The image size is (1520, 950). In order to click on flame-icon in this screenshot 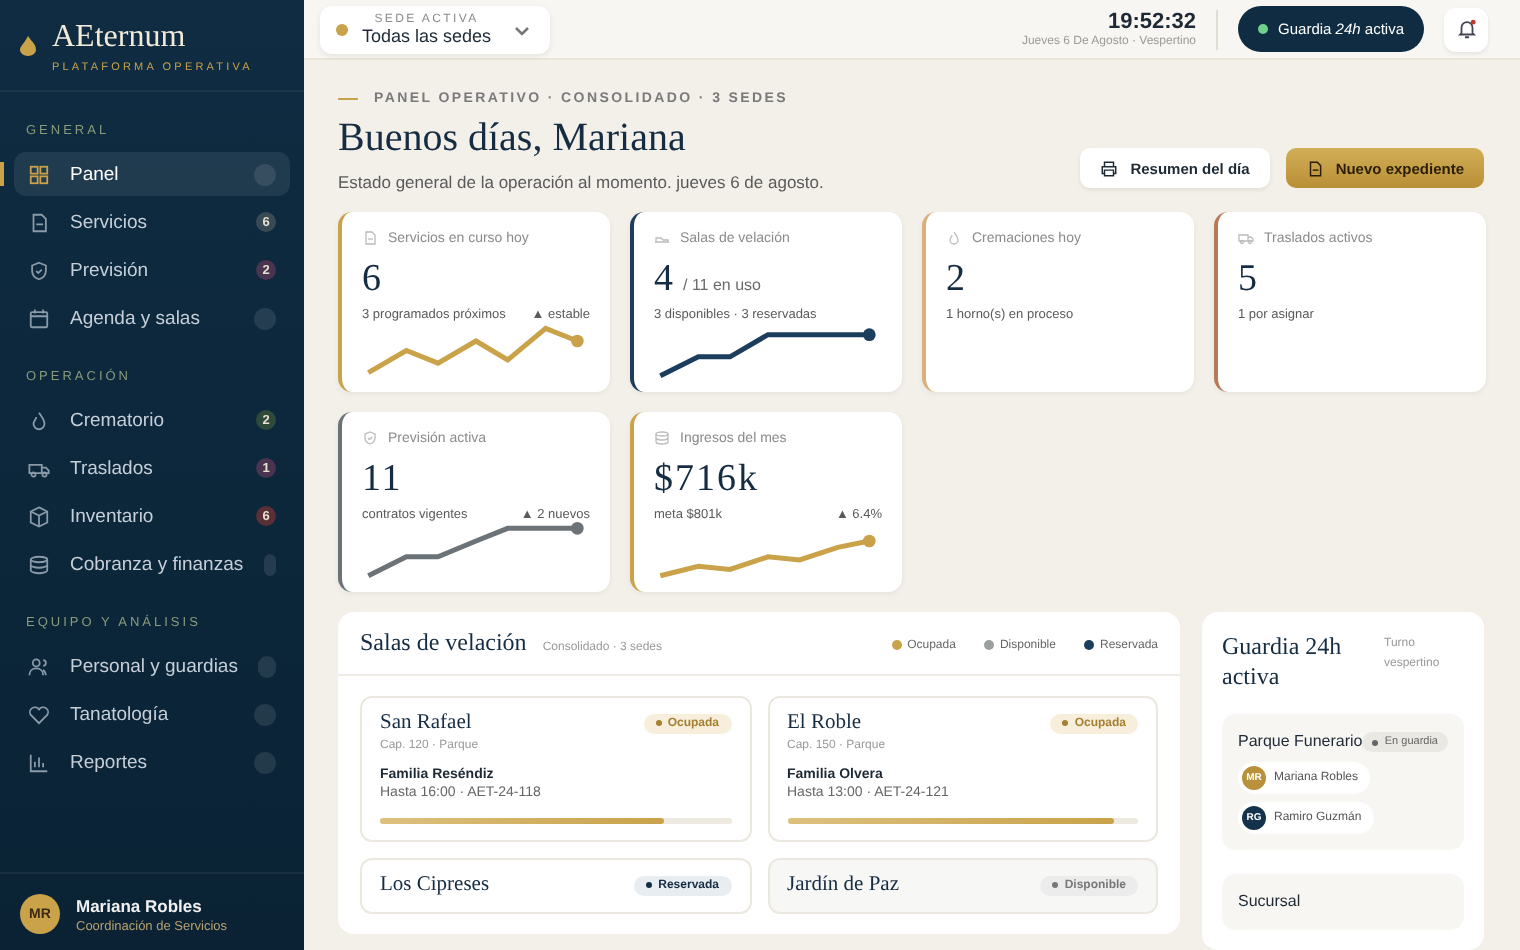, I will do `click(28, 46)`.